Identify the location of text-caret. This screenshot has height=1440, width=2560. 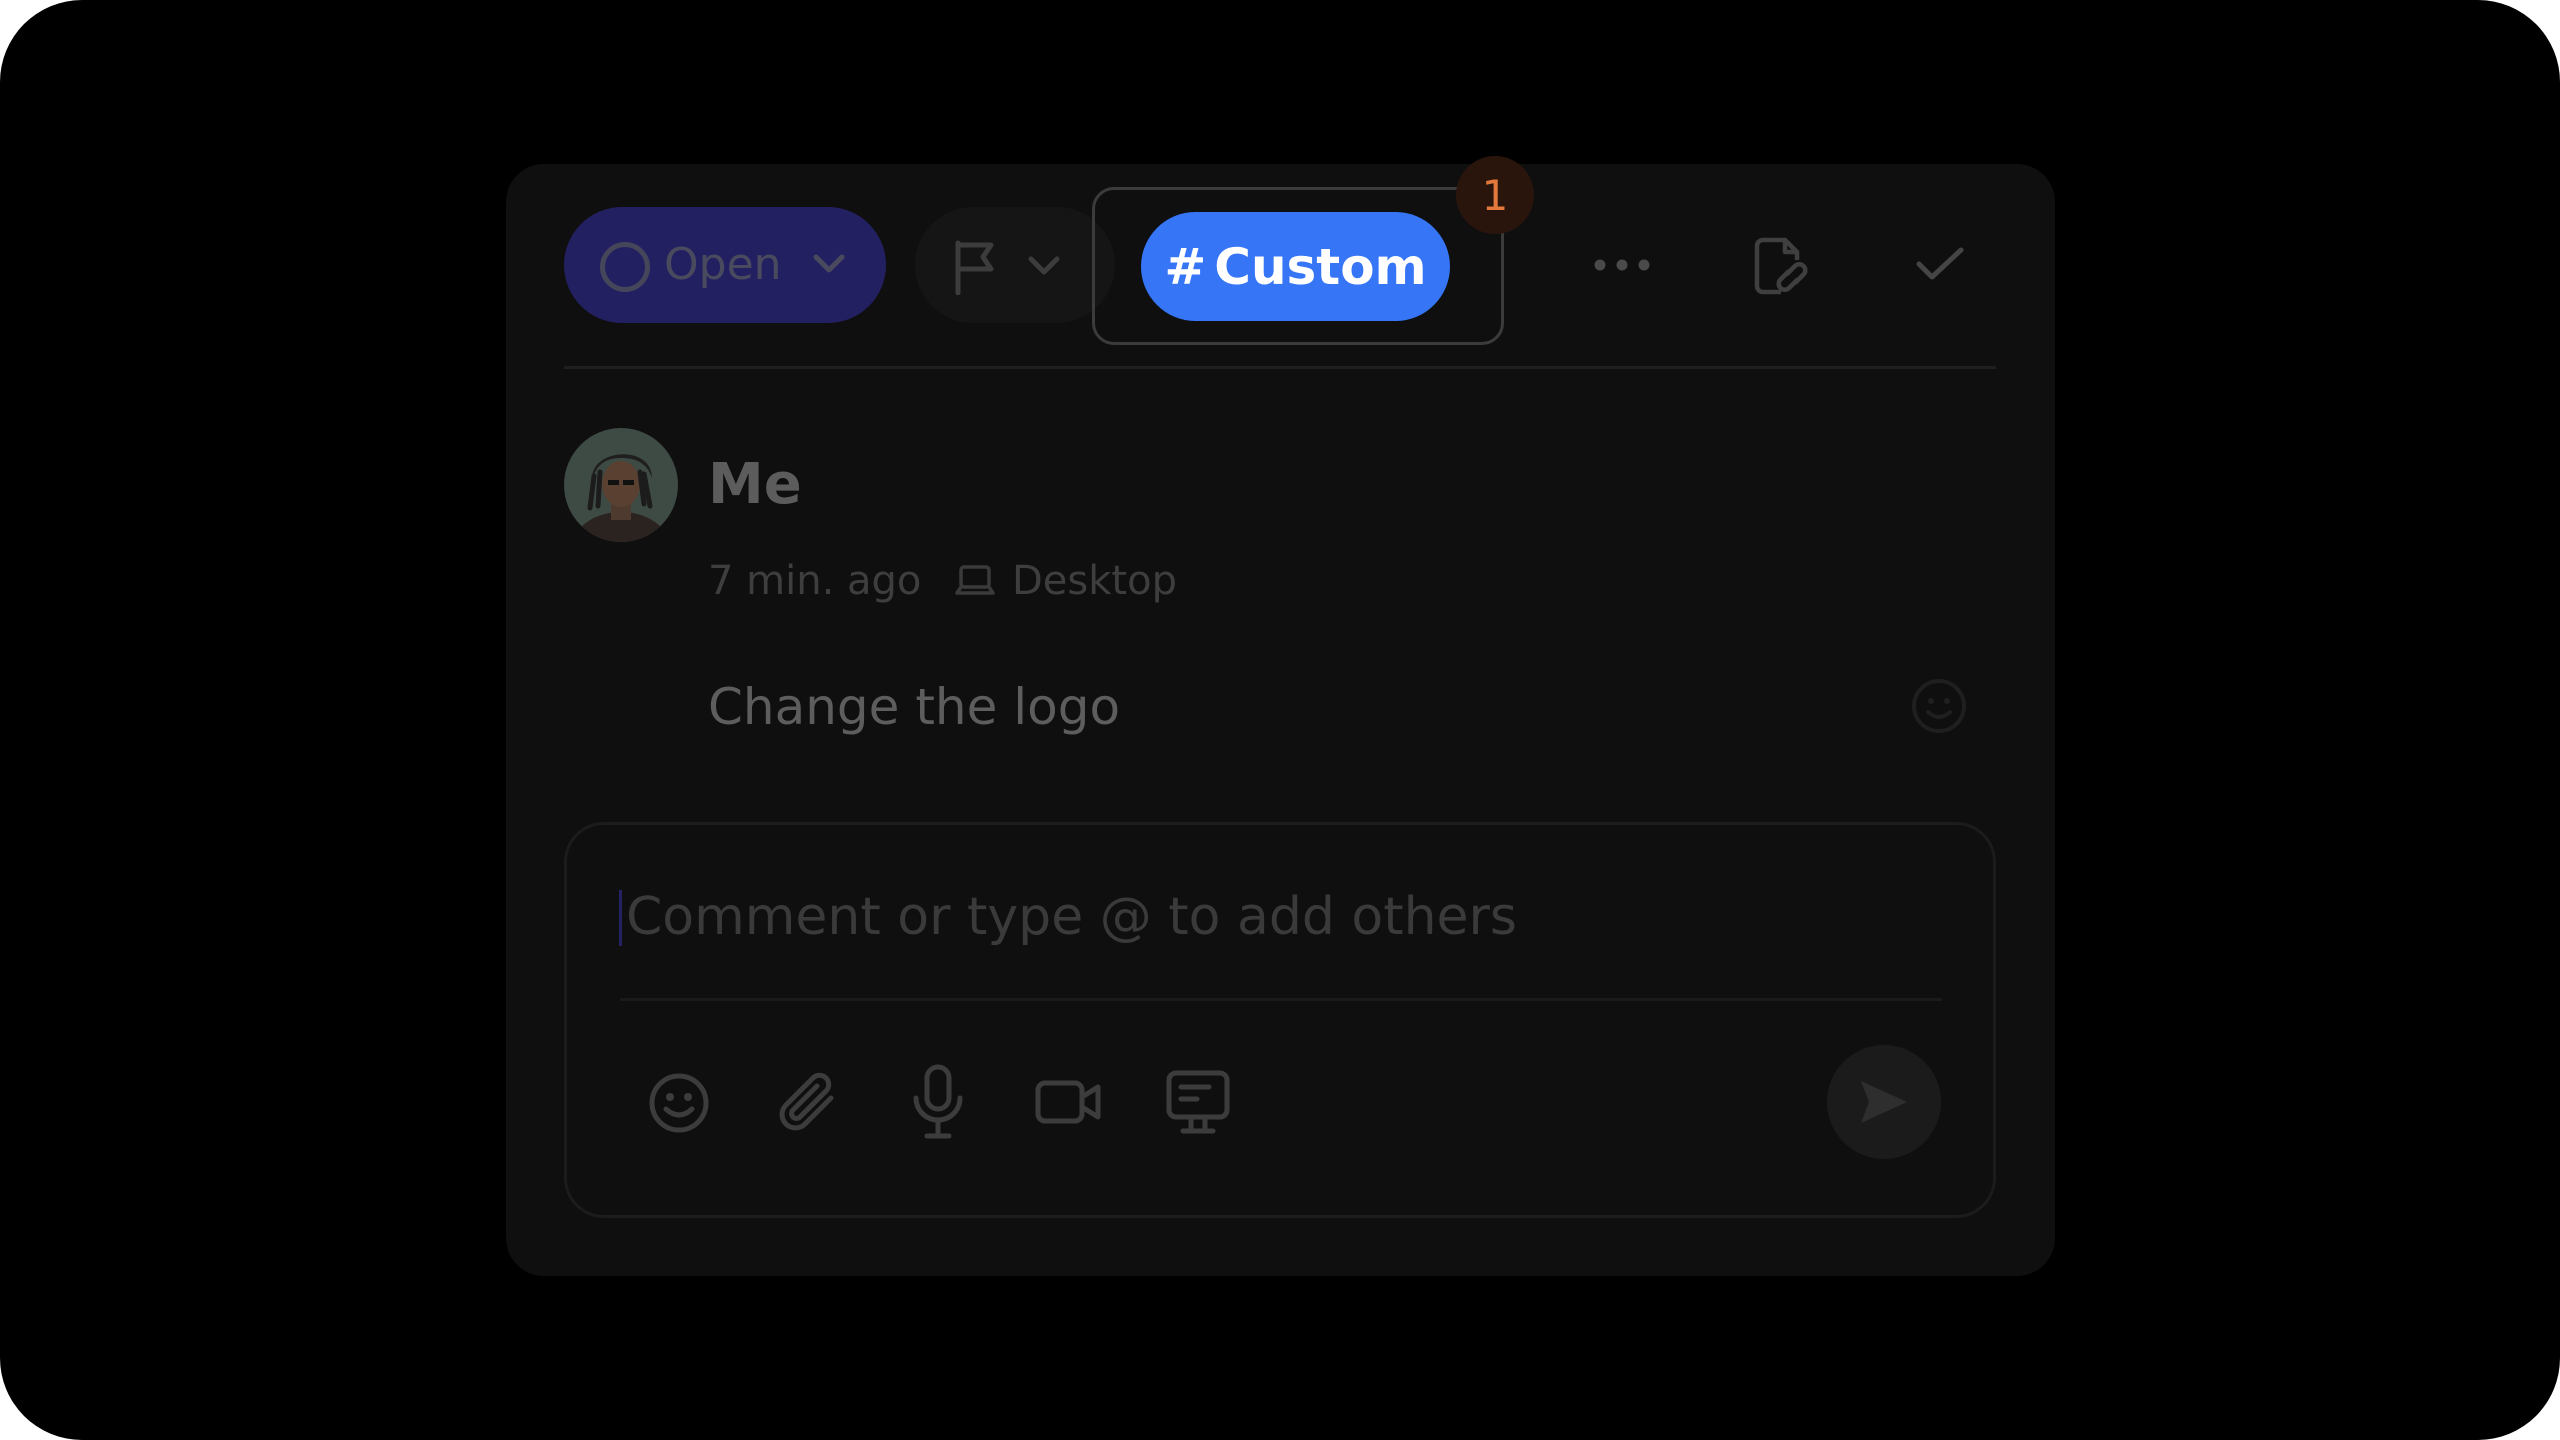
(620, 918).